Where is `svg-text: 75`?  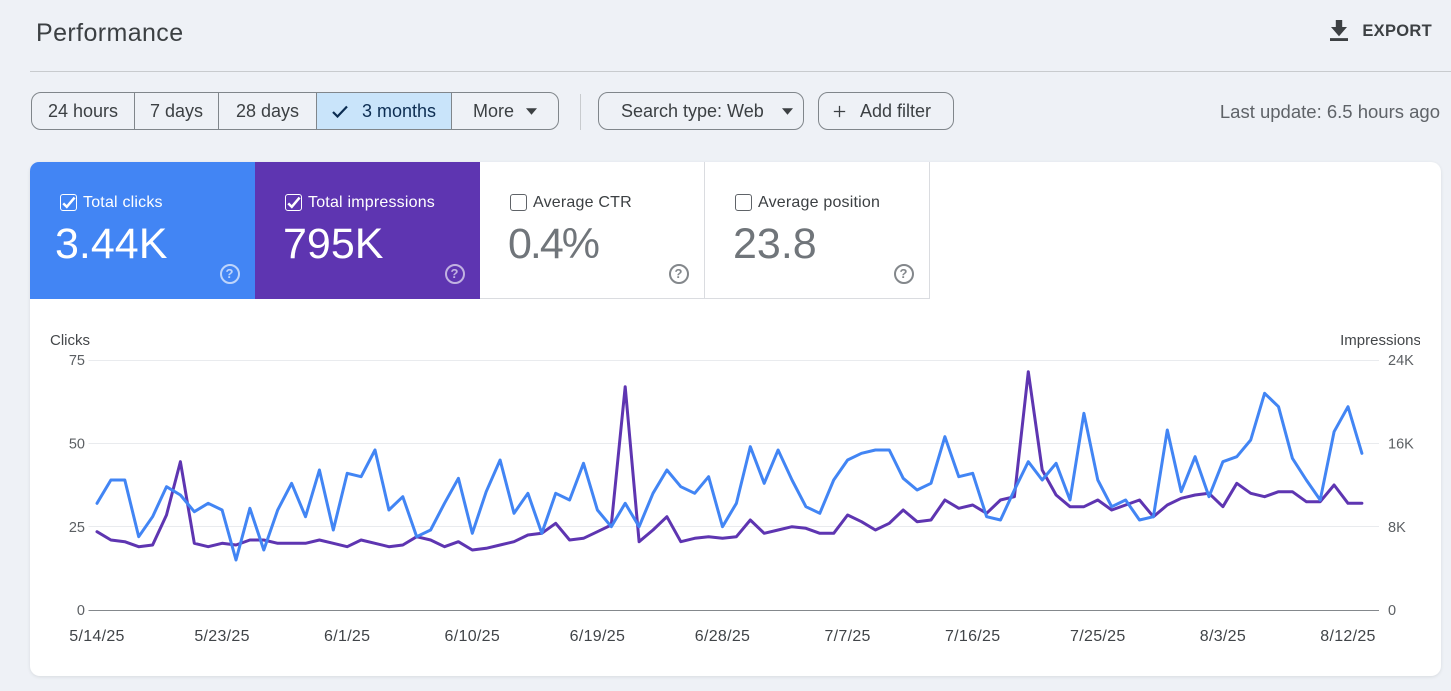 svg-text: 75 is located at coordinates (77, 361).